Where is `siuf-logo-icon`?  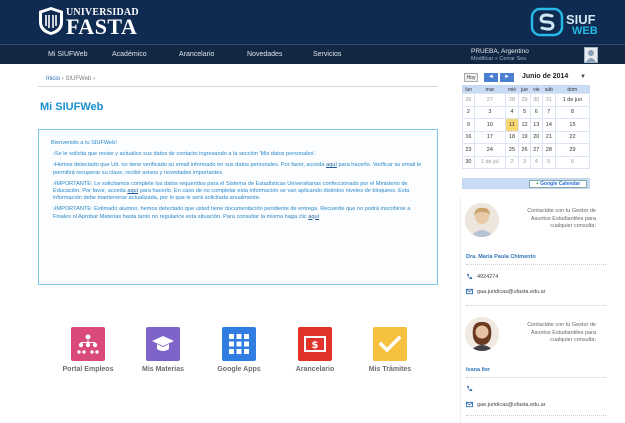 siuf-logo-icon is located at coordinates (547, 22).